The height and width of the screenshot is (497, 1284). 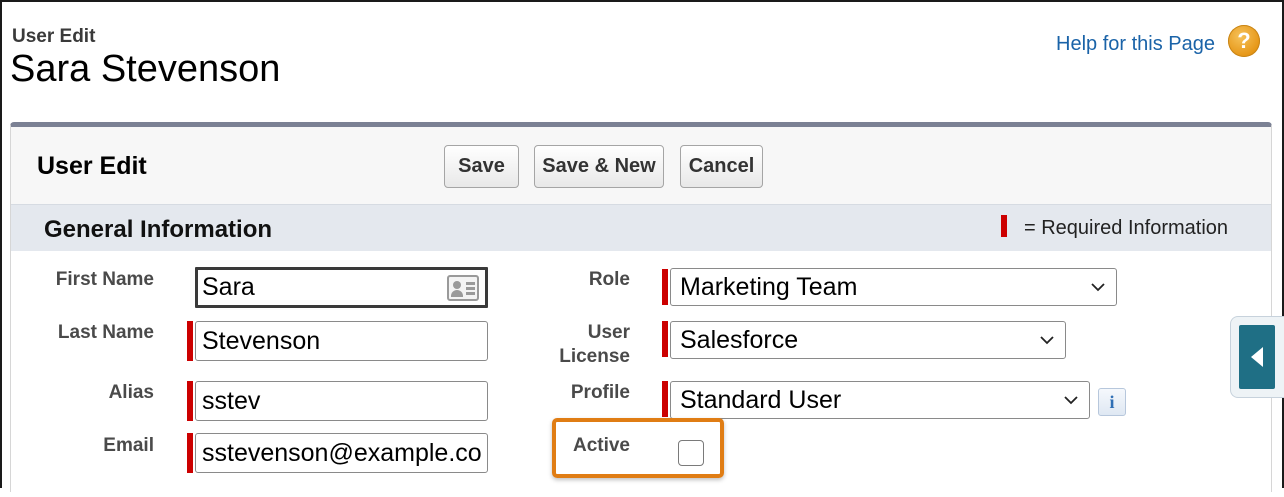 What do you see at coordinates (880, 400) in the screenshot?
I see `profile-select: Standard User` at bounding box center [880, 400].